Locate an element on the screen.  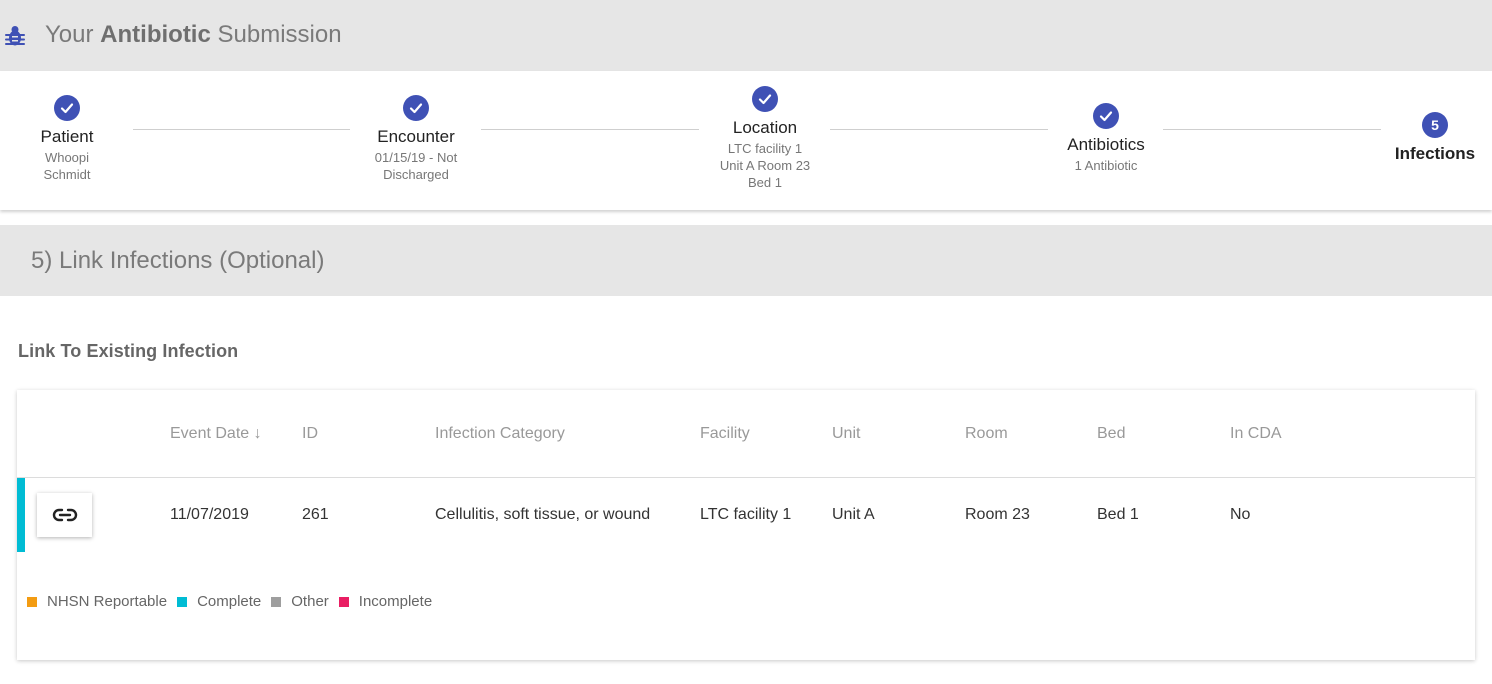
cell-facility: LTC facility 1 is located at coordinates (746, 514).